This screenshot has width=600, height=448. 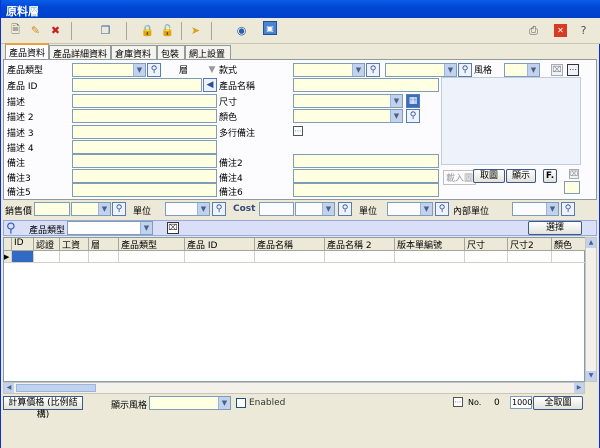 I want to click on image-f-button: F., so click(x=550, y=176).